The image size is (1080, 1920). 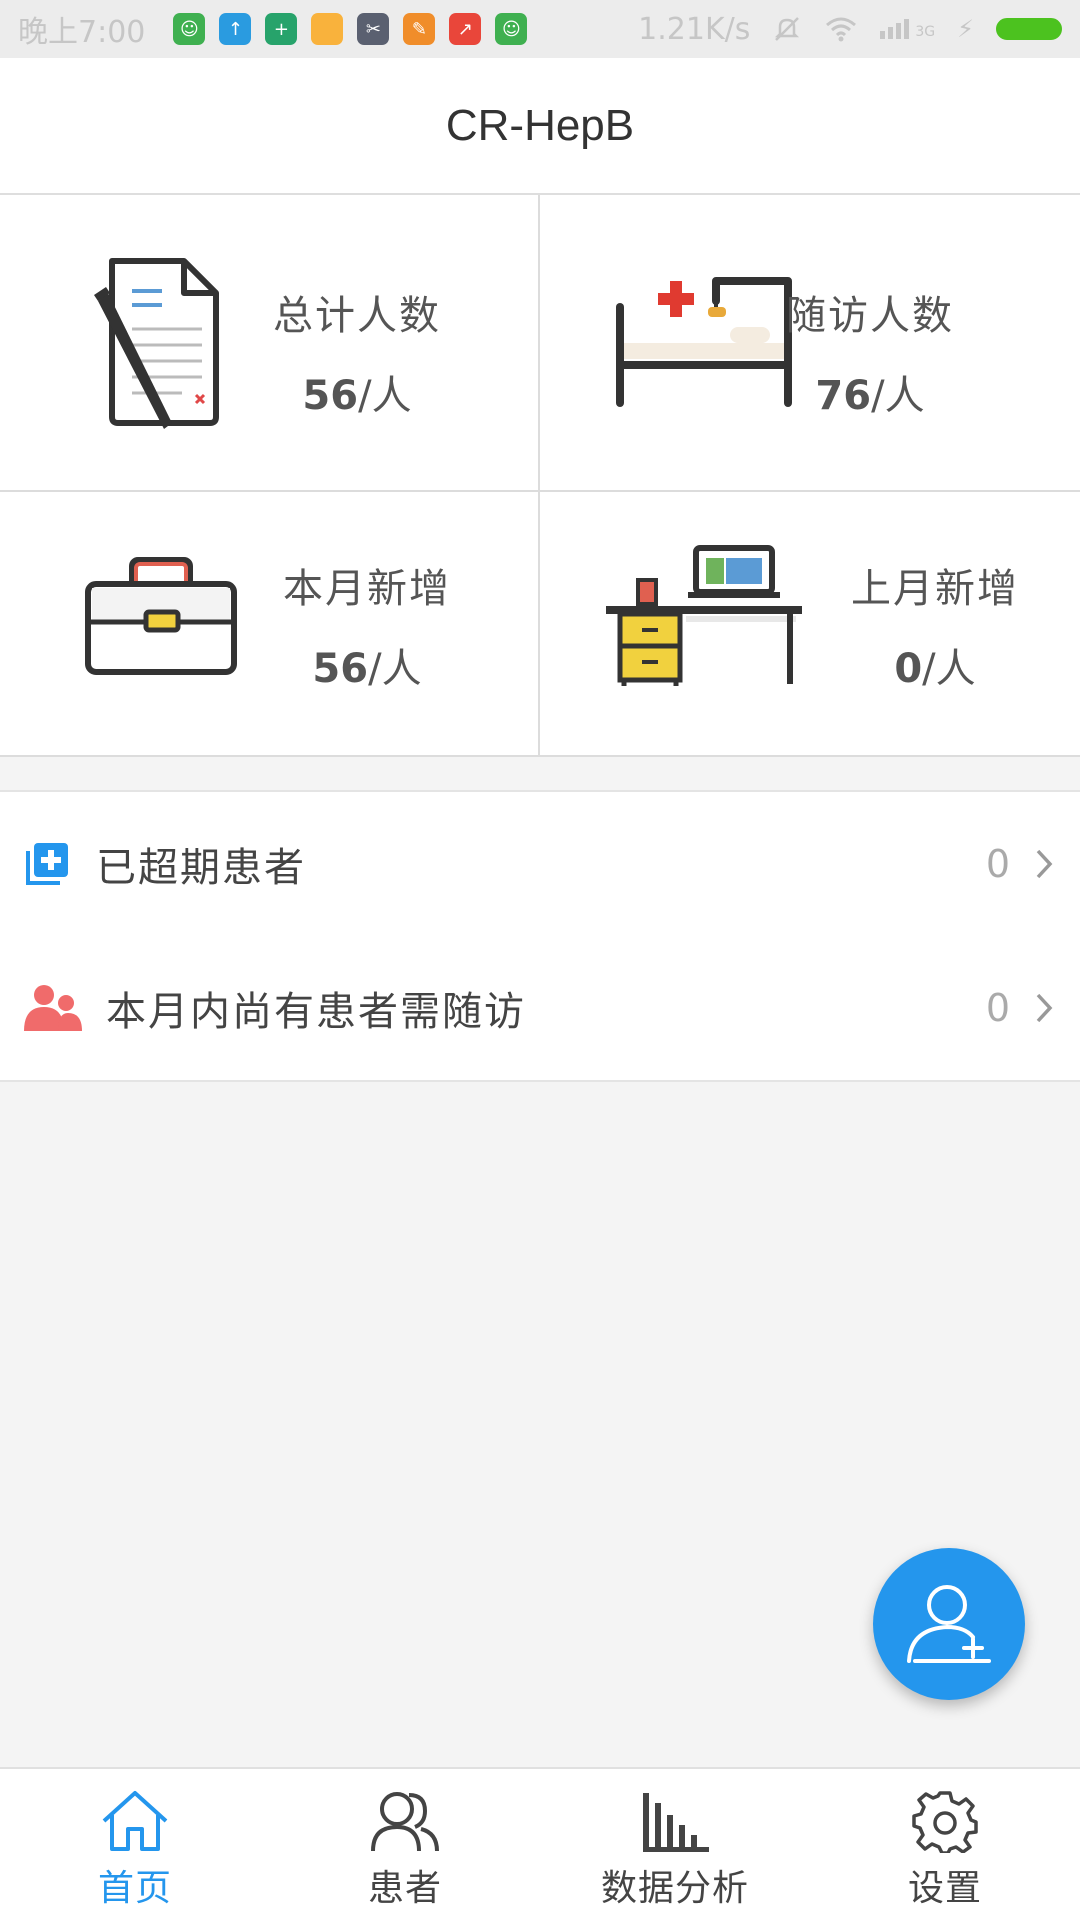 I want to click on list-item-label: 已超期患者, so click(x=201, y=867).